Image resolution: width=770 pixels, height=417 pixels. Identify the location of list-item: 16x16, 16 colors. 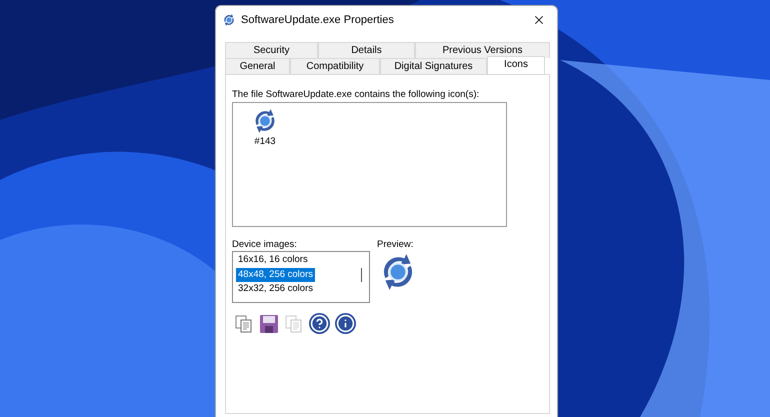
(273, 260).